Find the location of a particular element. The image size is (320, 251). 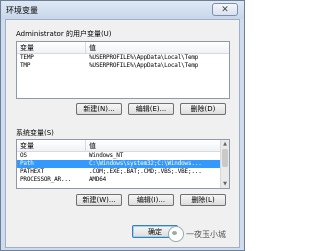

scroll-down-icon: ▼ is located at coordinates (225, 184).